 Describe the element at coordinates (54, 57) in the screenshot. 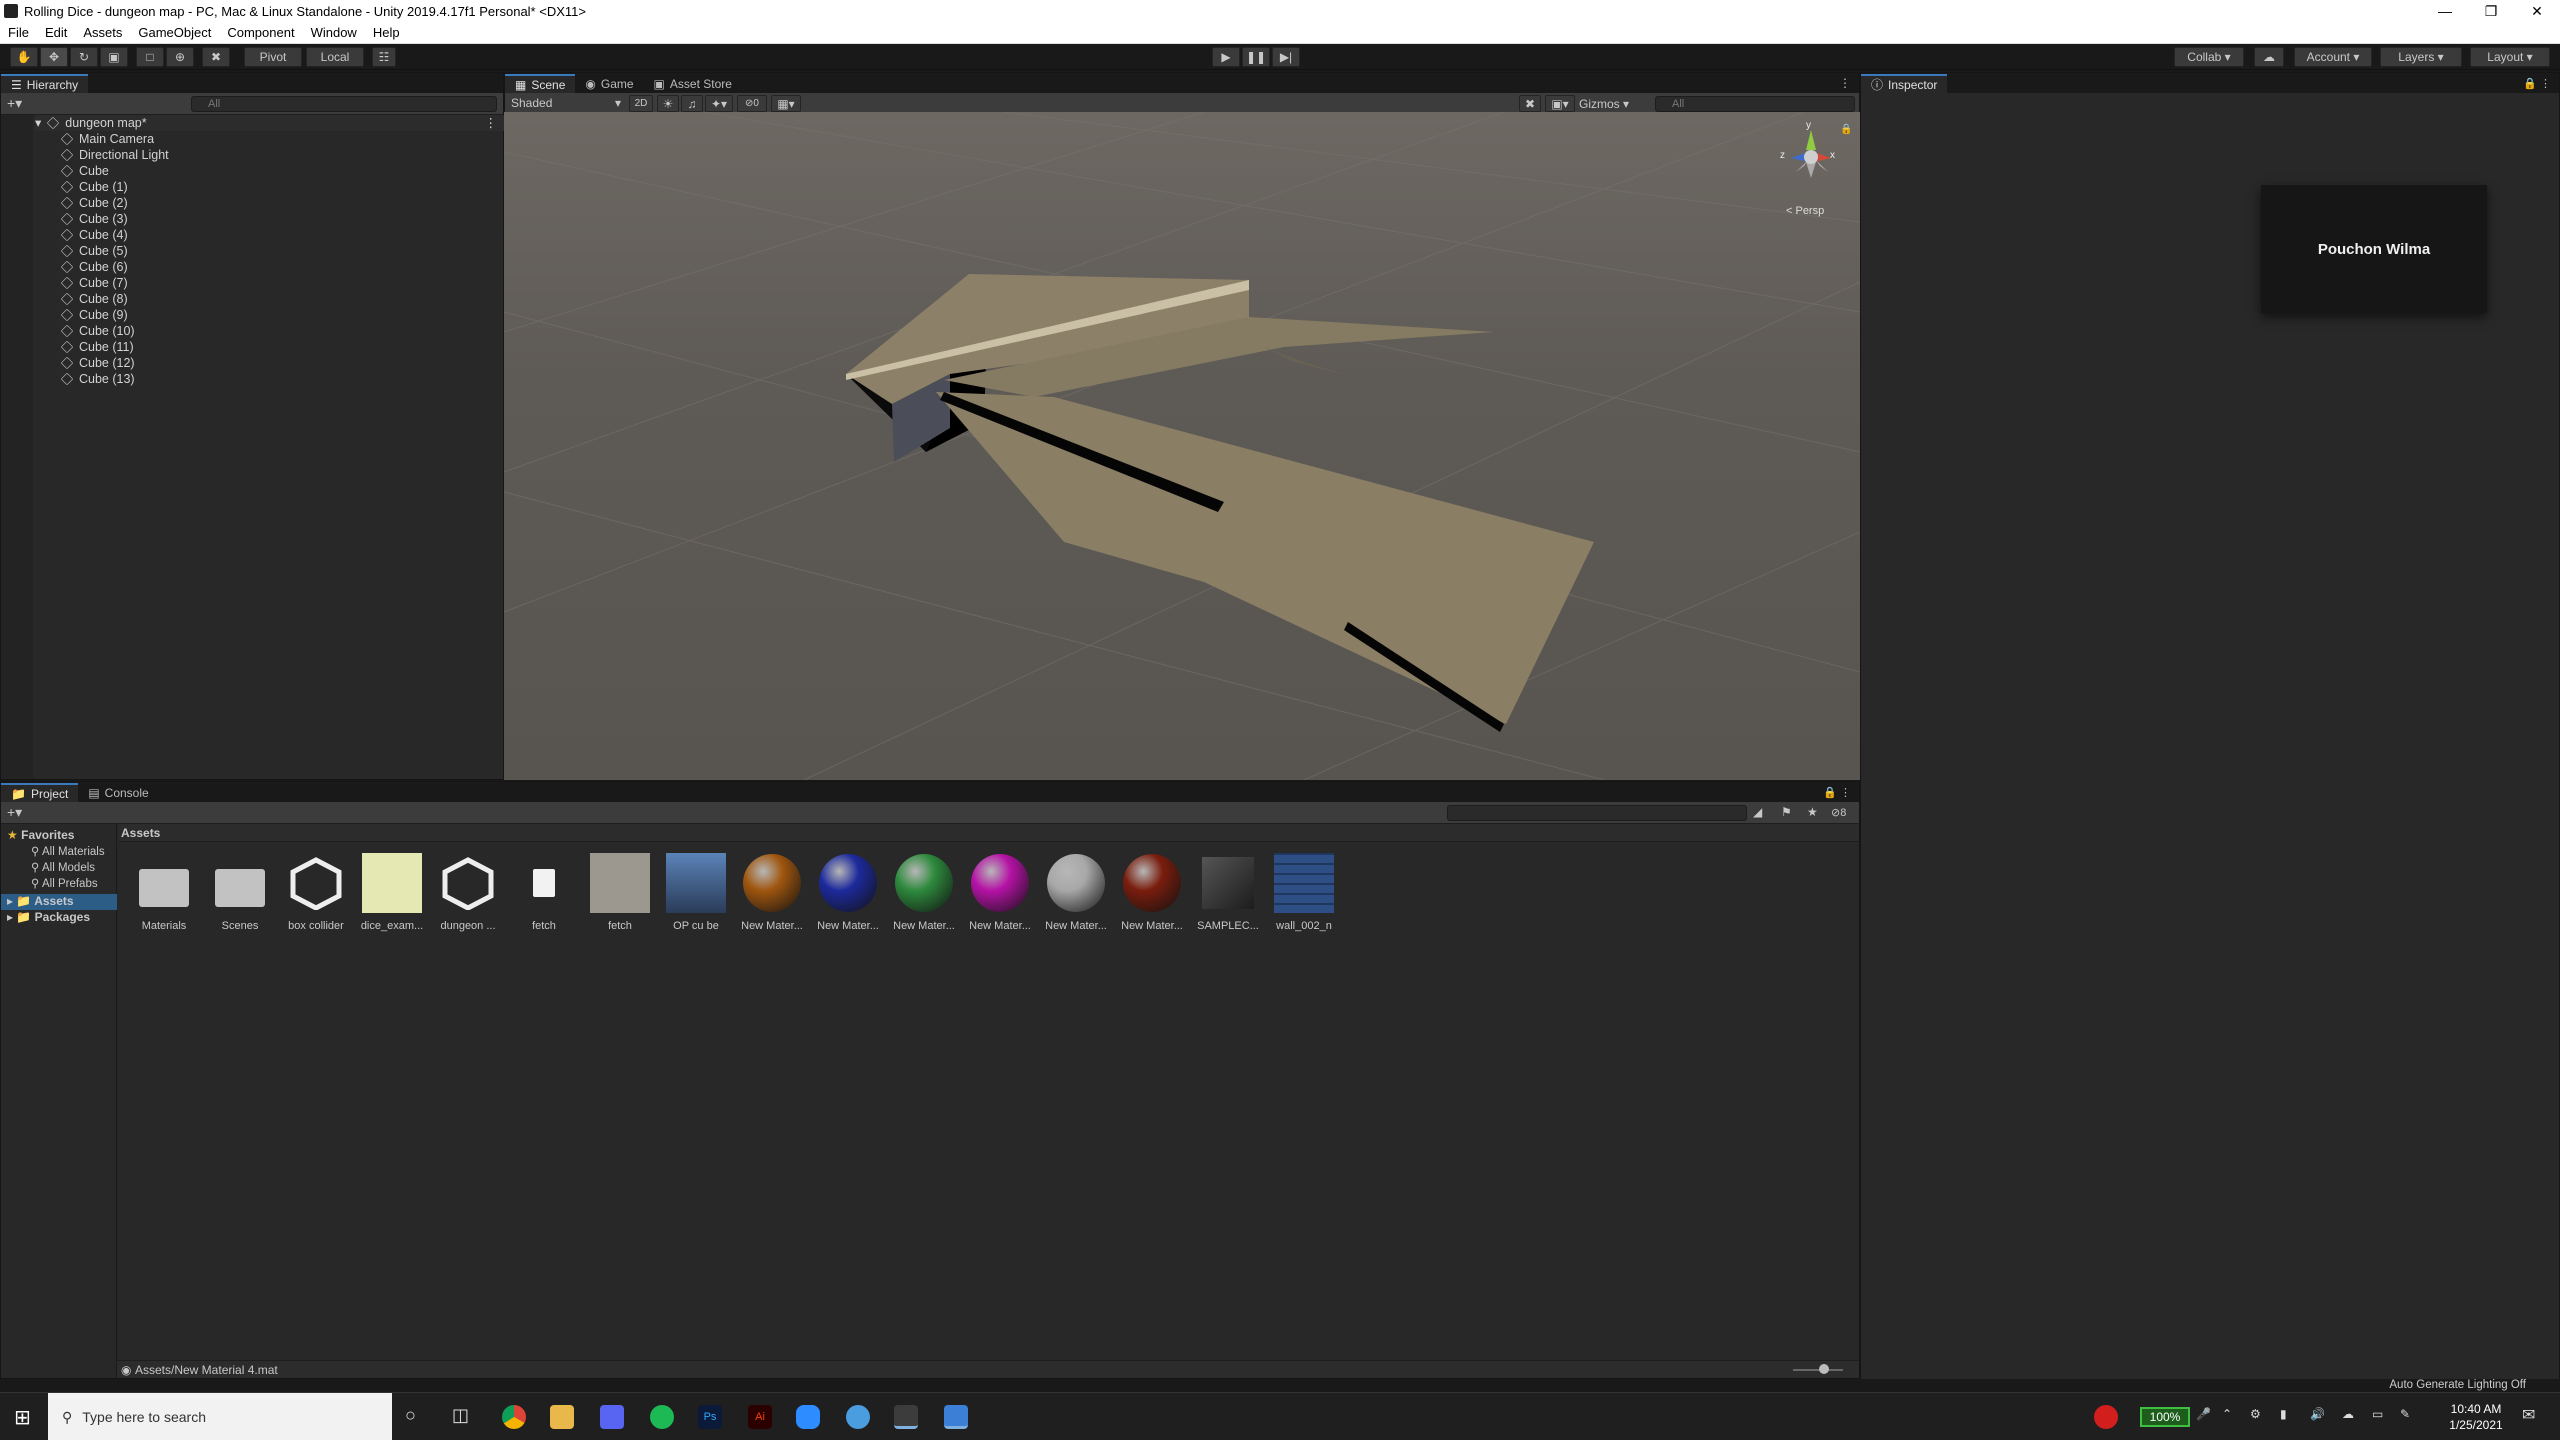

I see `move-tool-icon: ✥` at that location.